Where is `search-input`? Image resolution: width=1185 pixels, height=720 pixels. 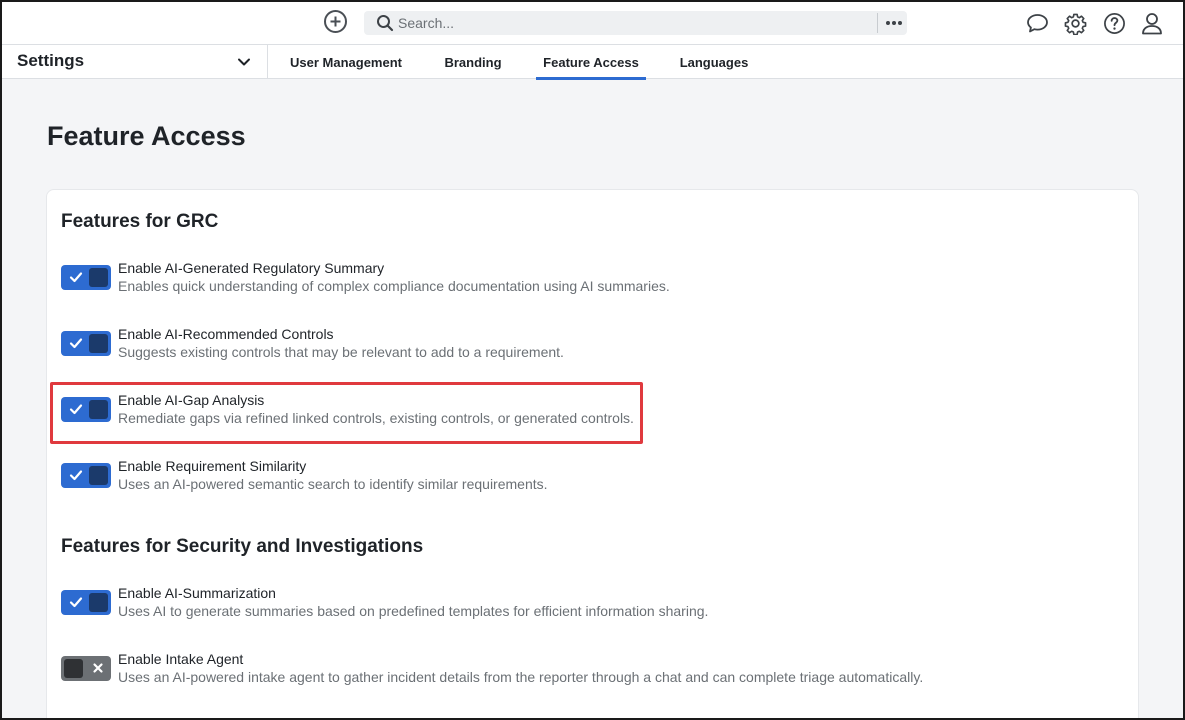 search-input is located at coordinates (633, 23).